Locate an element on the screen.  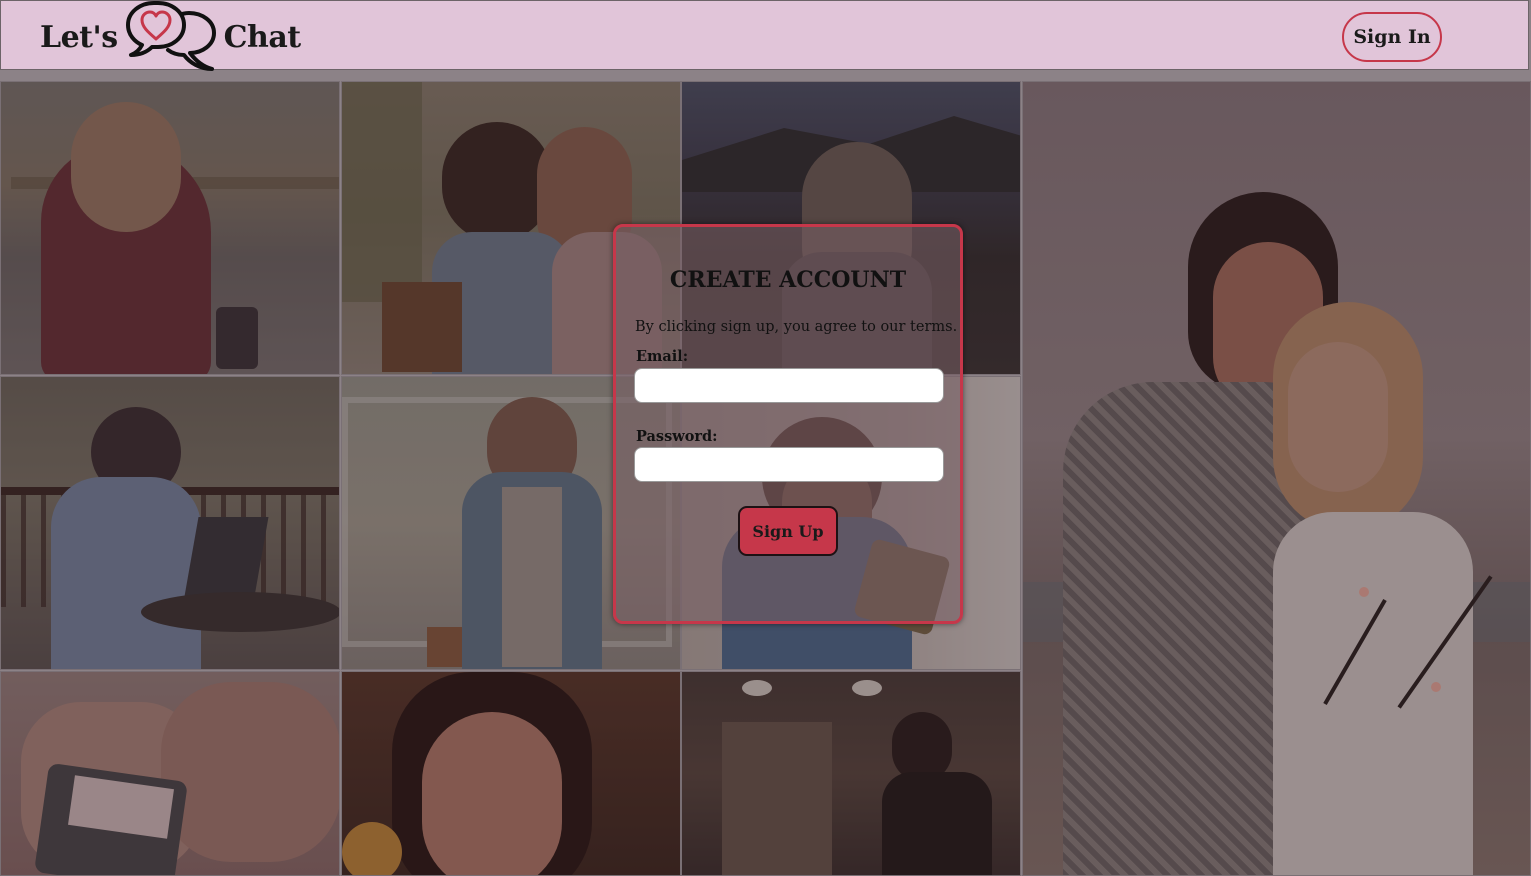
email-field is located at coordinates (789, 385).